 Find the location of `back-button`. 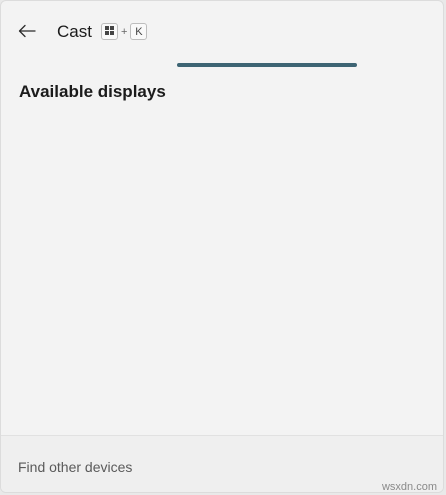

back-button is located at coordinates (27, 33).